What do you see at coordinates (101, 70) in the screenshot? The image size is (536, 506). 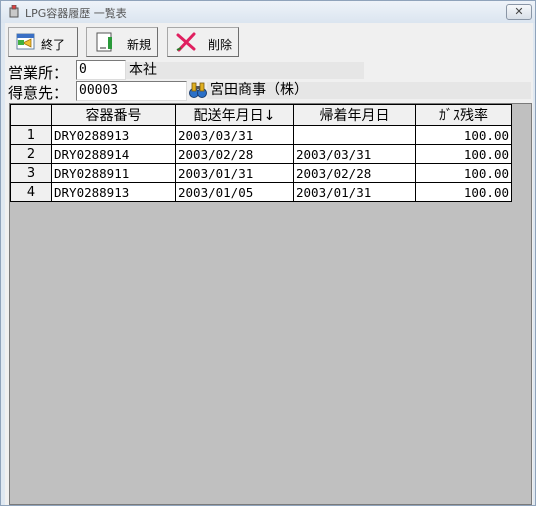 I see `office-code-input: 0` at bounding box center [101, 70].